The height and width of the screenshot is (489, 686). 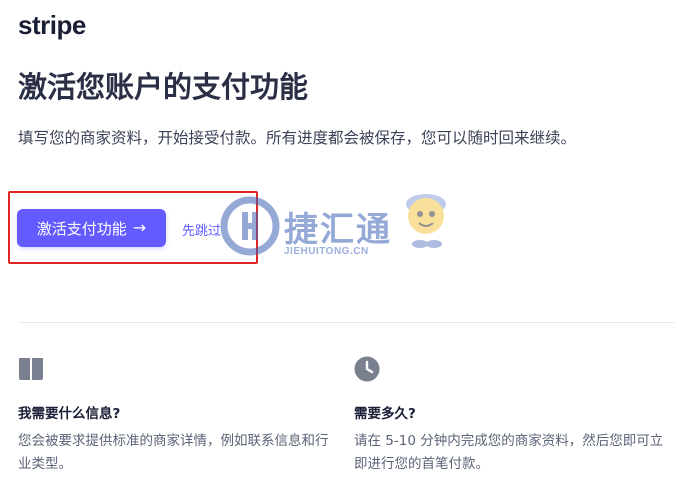 What do you see at coordinates (173, 452) in the screenshot?
I see `feature-desc-info: 您会被要求提供标准的商家详情，例如联系信息和行业类型。` at bounding box center [173, 452].